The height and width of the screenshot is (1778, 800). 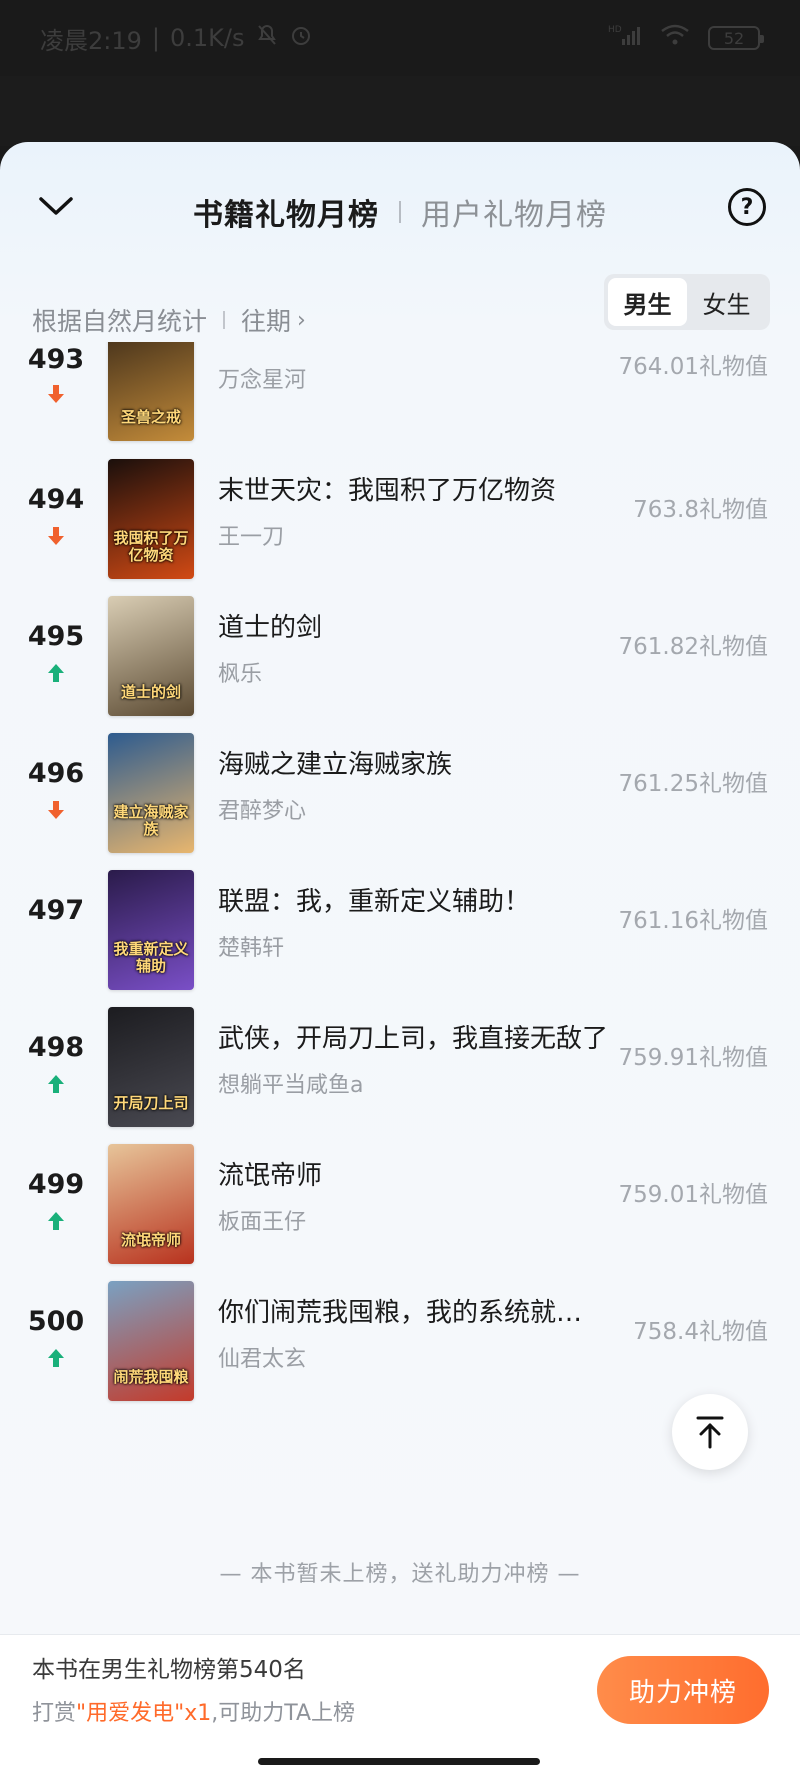 What do you see at coordinates (151, 930) in the screenshot?
I see `book-cover: 我重新定义辅助` at bounding box center [151, 930].